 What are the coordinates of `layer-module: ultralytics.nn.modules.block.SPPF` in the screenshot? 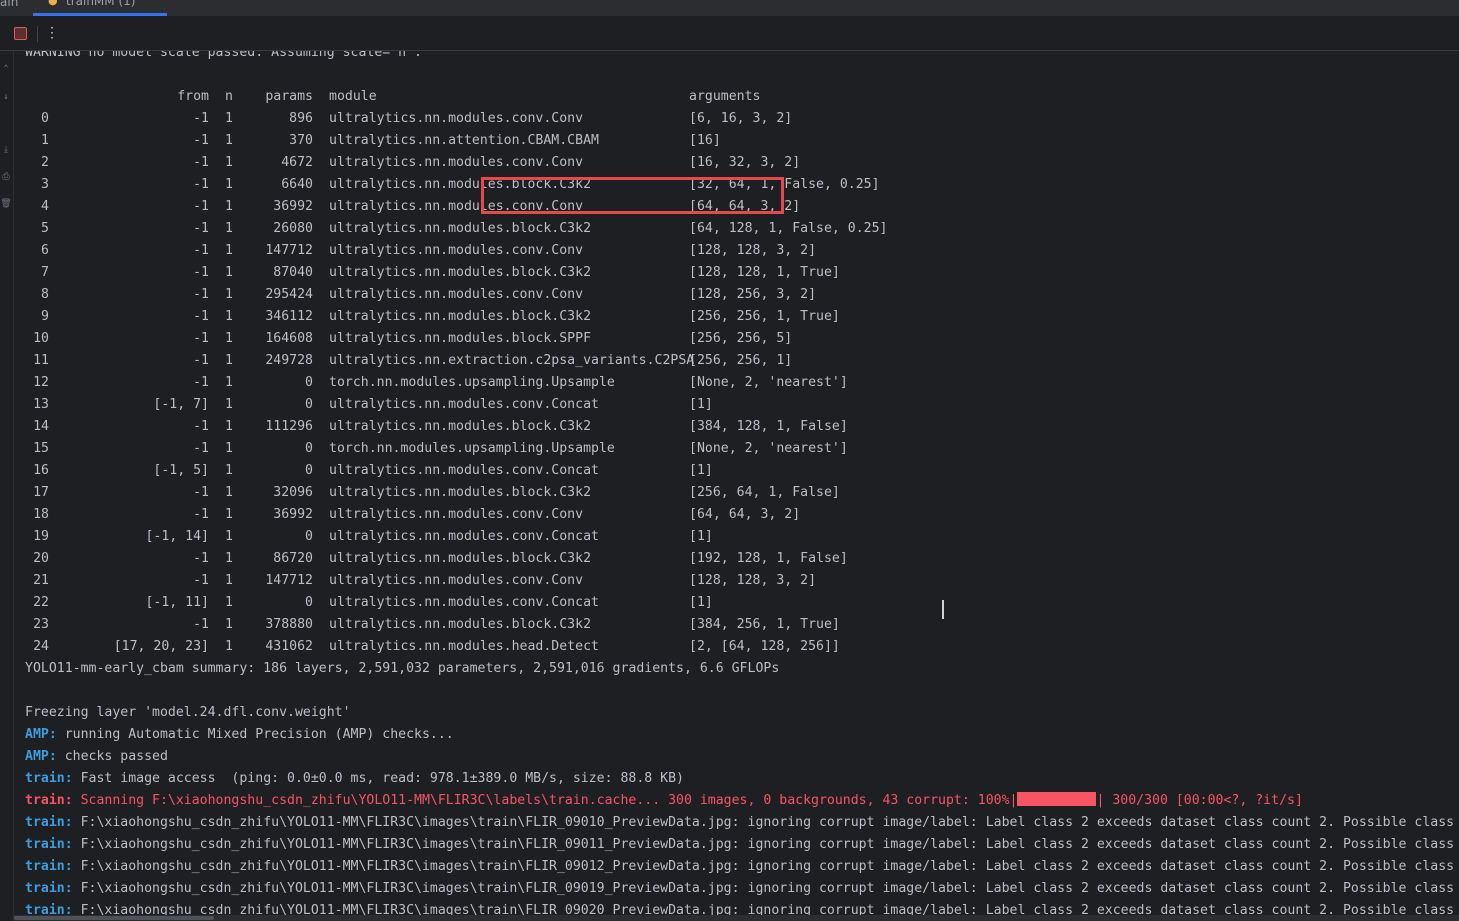 It's located at (460, 338).